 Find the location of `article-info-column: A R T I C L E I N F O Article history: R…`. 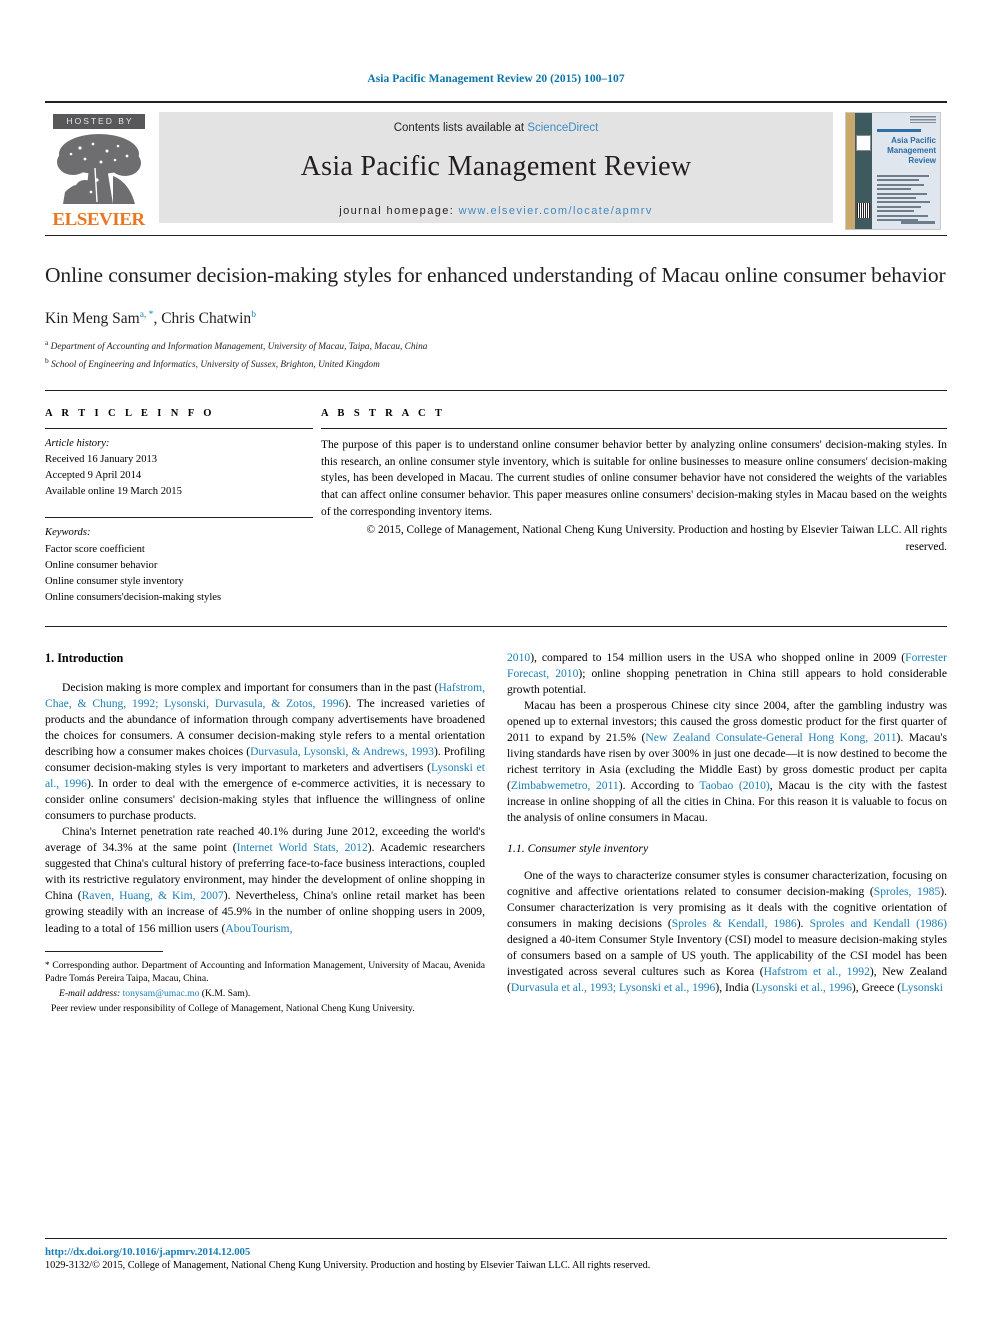

article-info-column: A R T I C L E I N F O Article history: R… is located at coordinates (179, 507).